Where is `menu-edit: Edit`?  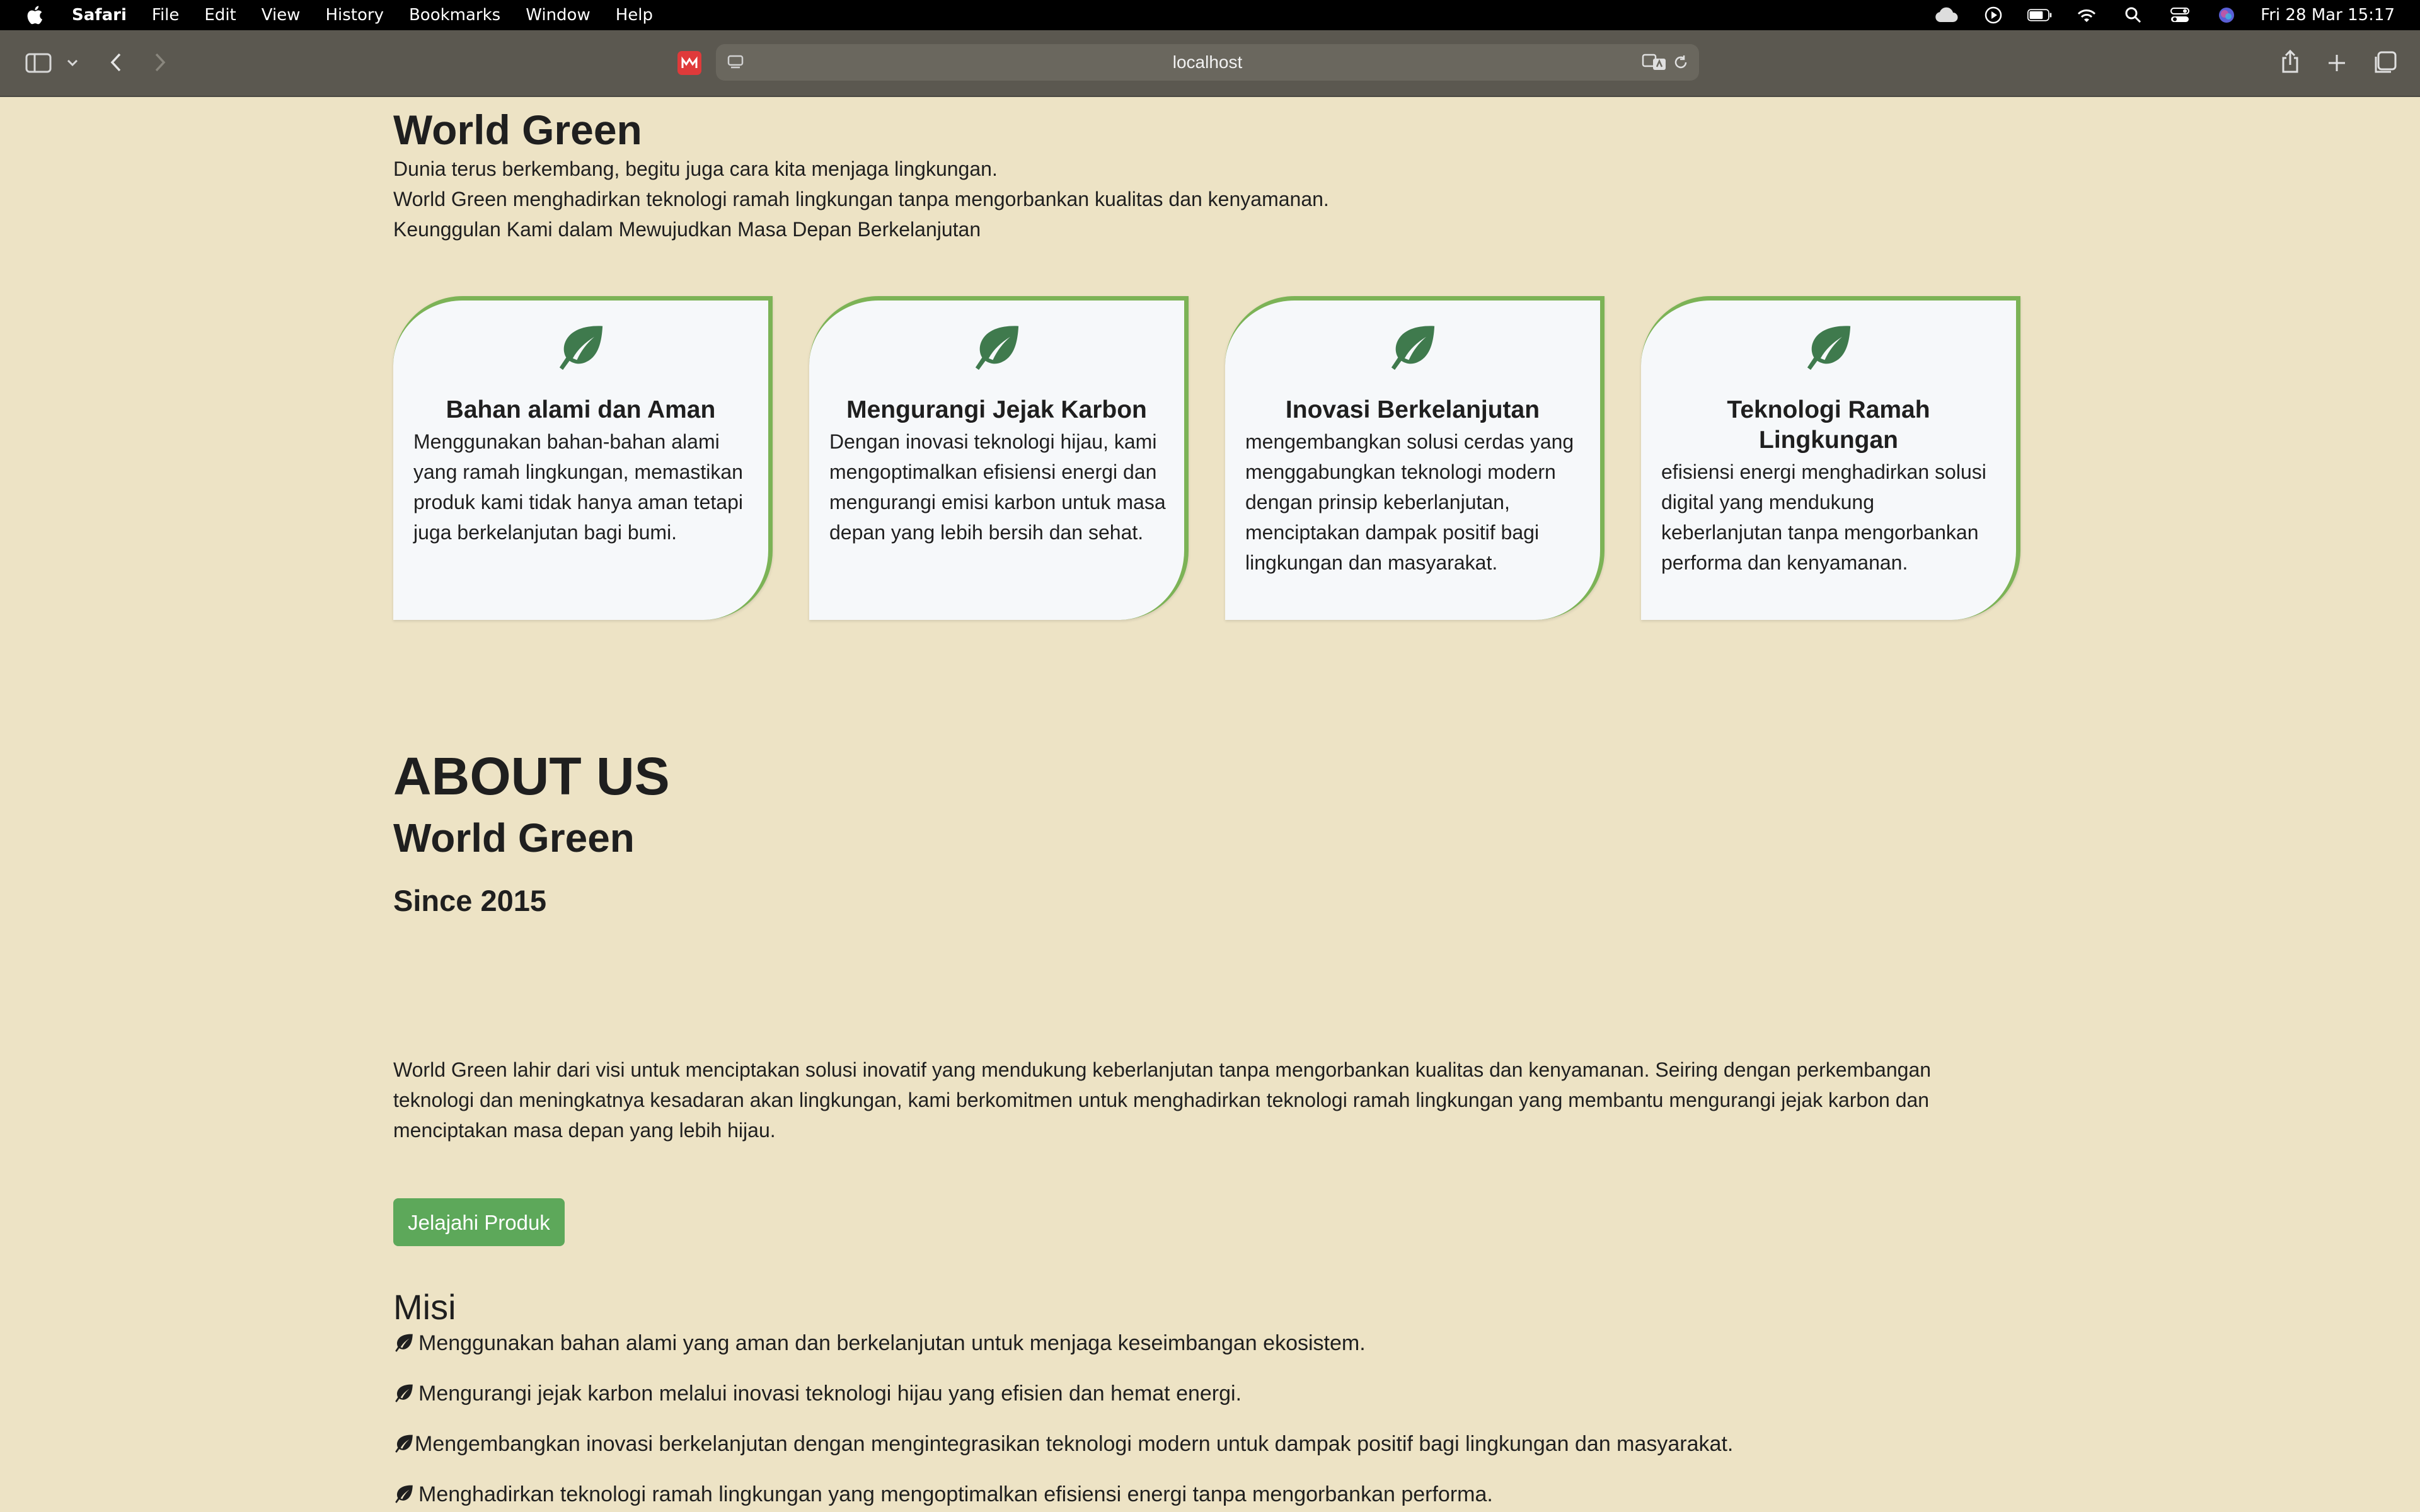
menu-edit: Edit is located at coordinates (220, 15).